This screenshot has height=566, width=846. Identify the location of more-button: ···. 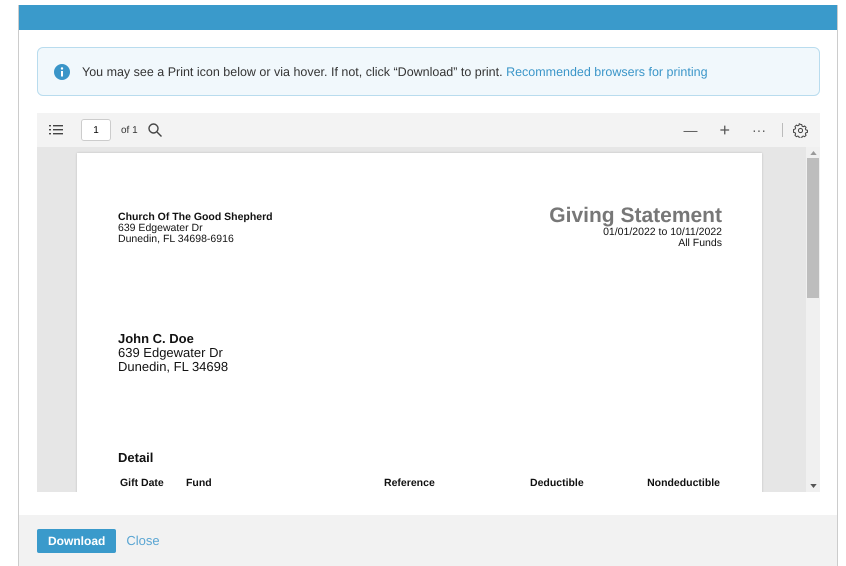
(759, 130).